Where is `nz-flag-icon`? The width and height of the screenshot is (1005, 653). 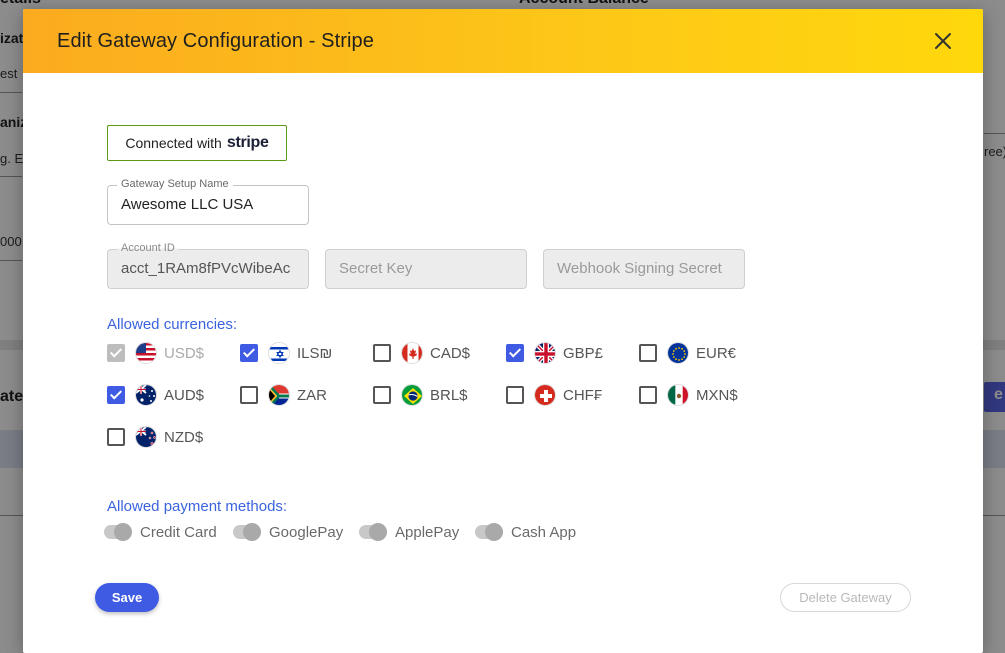 nz-flag-icon is located at coordinates (146, 437).